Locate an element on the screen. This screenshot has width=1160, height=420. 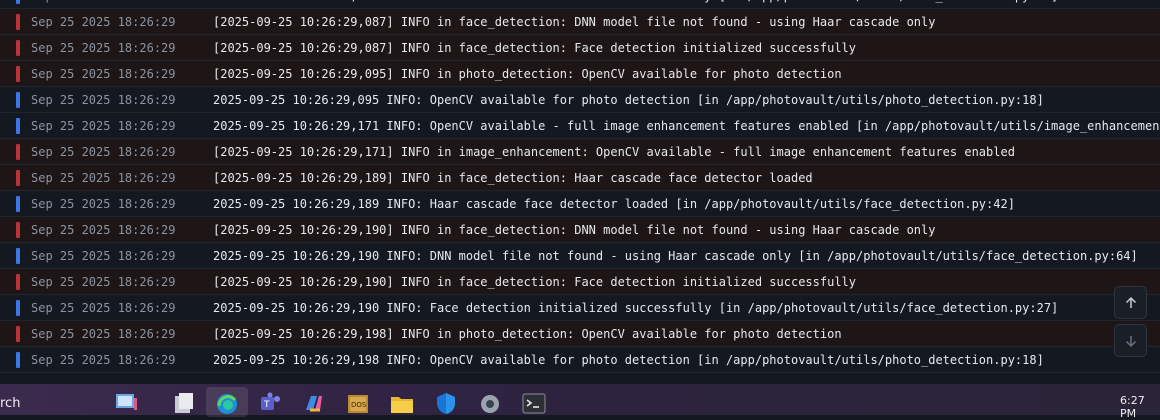
svg-text: DOS is located at coordinates (359, 405).